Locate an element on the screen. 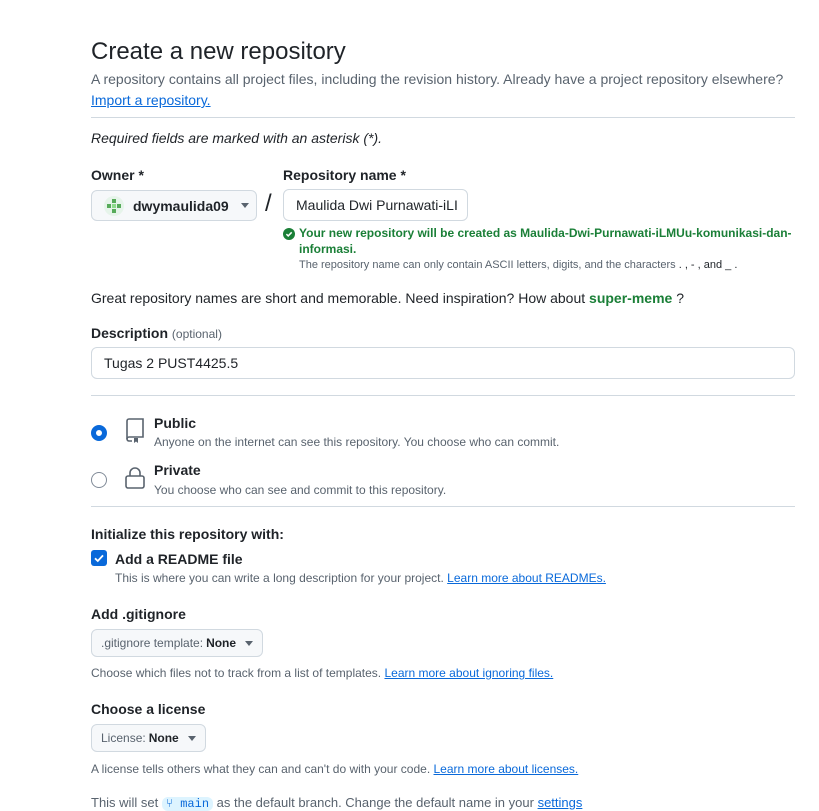  import-repository-link: Import a repository. is located at coordinates (151, 100).